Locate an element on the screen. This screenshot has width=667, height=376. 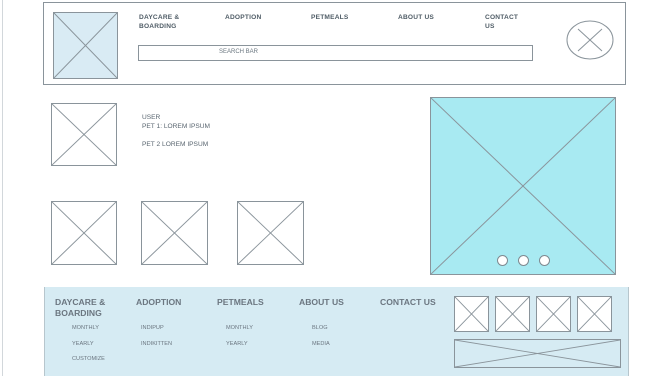
search-placeholder: SEARCH BAR is located at coordinates (239, 52).